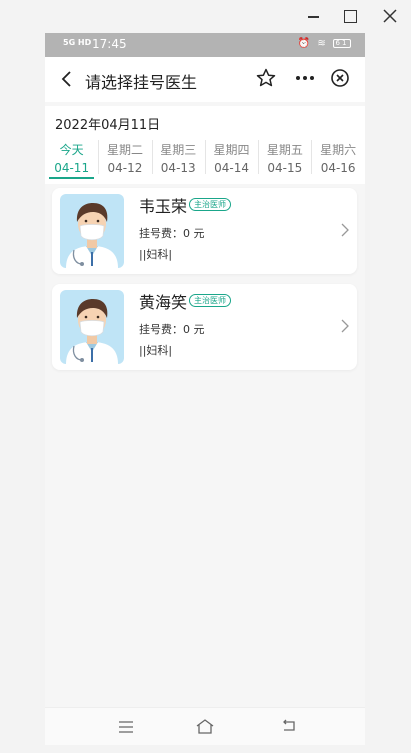 The image size is (411, 753). What do you see at coordinates (125, 168) in the screenshot?
I see `day-date: 04-12` at bounding box center [125, 168].